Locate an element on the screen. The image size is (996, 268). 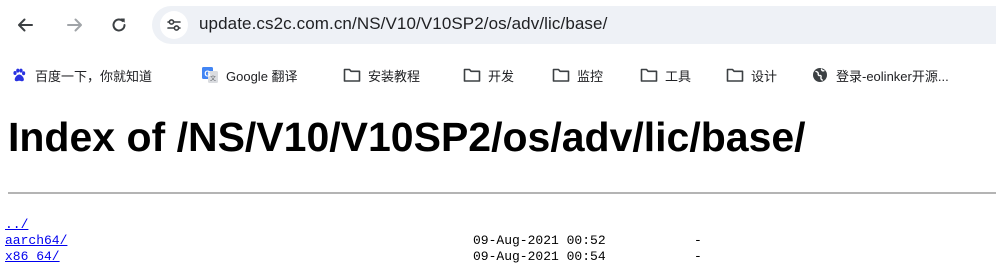
directory-link-aarch64: aarch64/ is located at coordinates (36, 241).